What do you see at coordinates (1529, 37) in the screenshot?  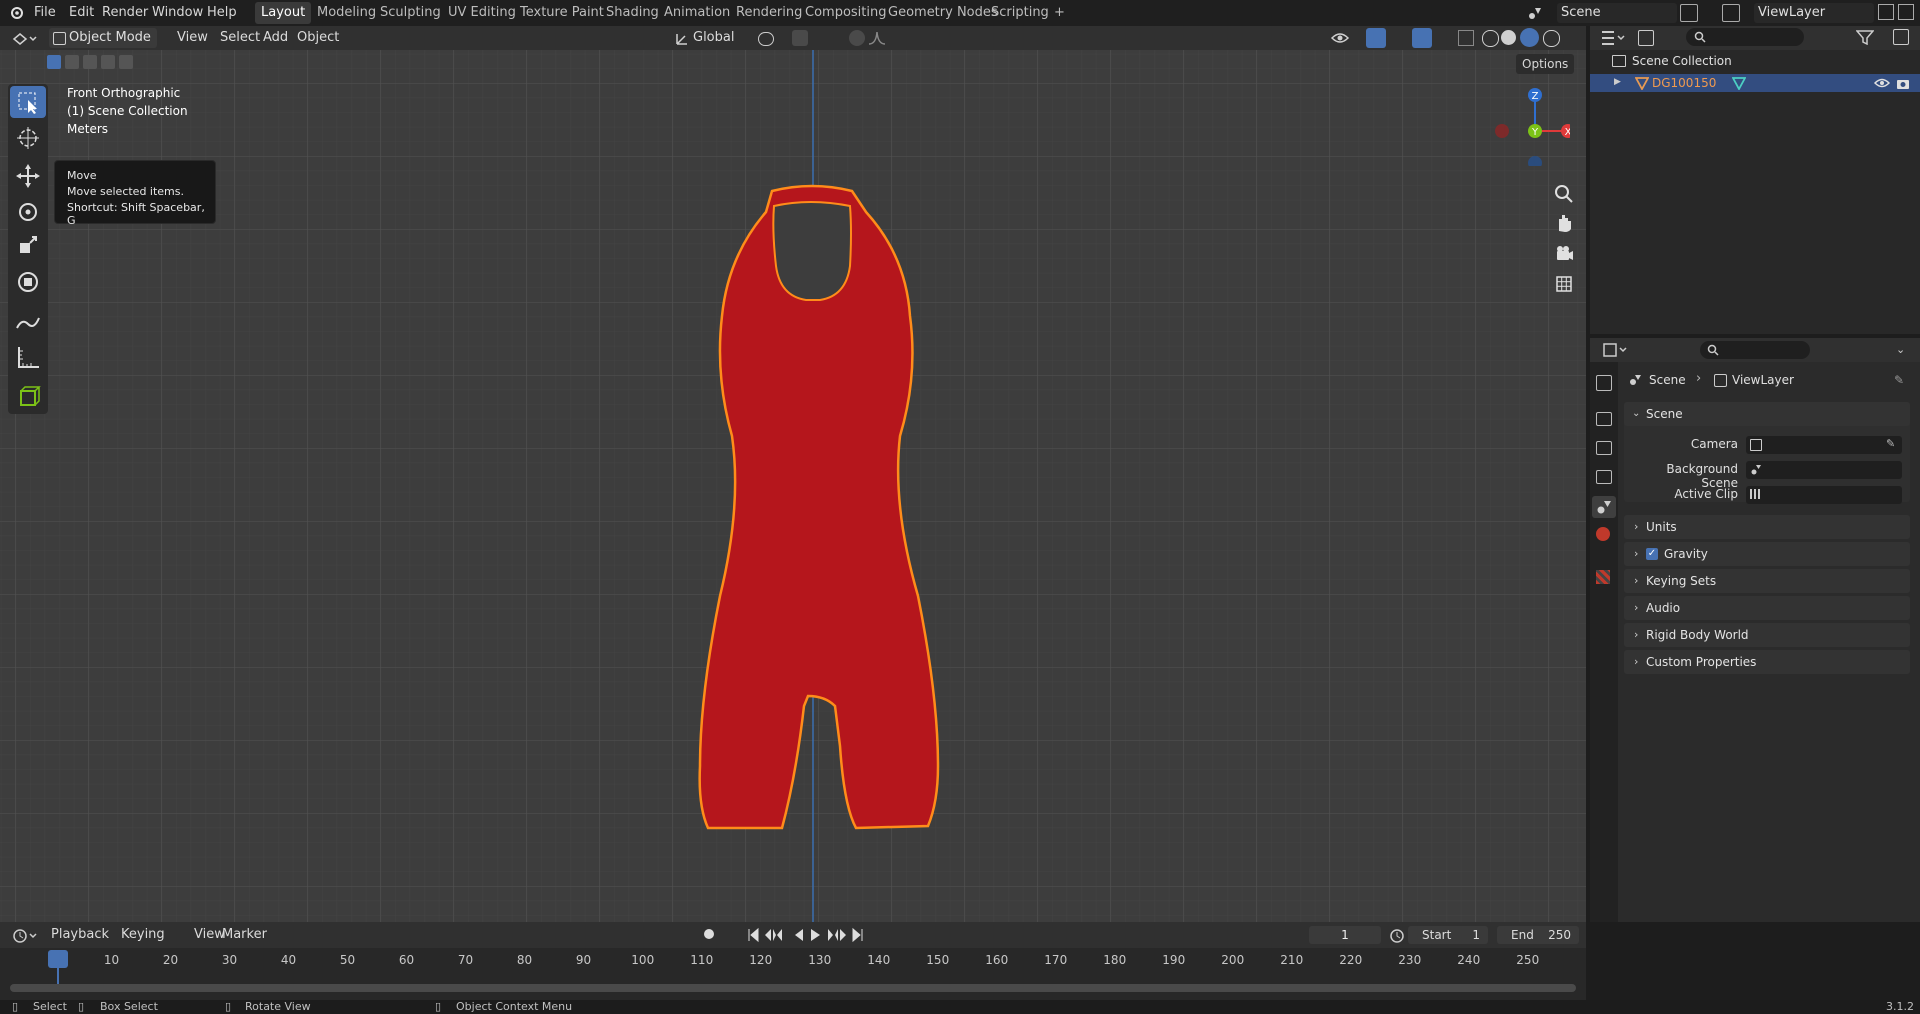 I see `material-preview-icon` at bounding box center [1529, 37].